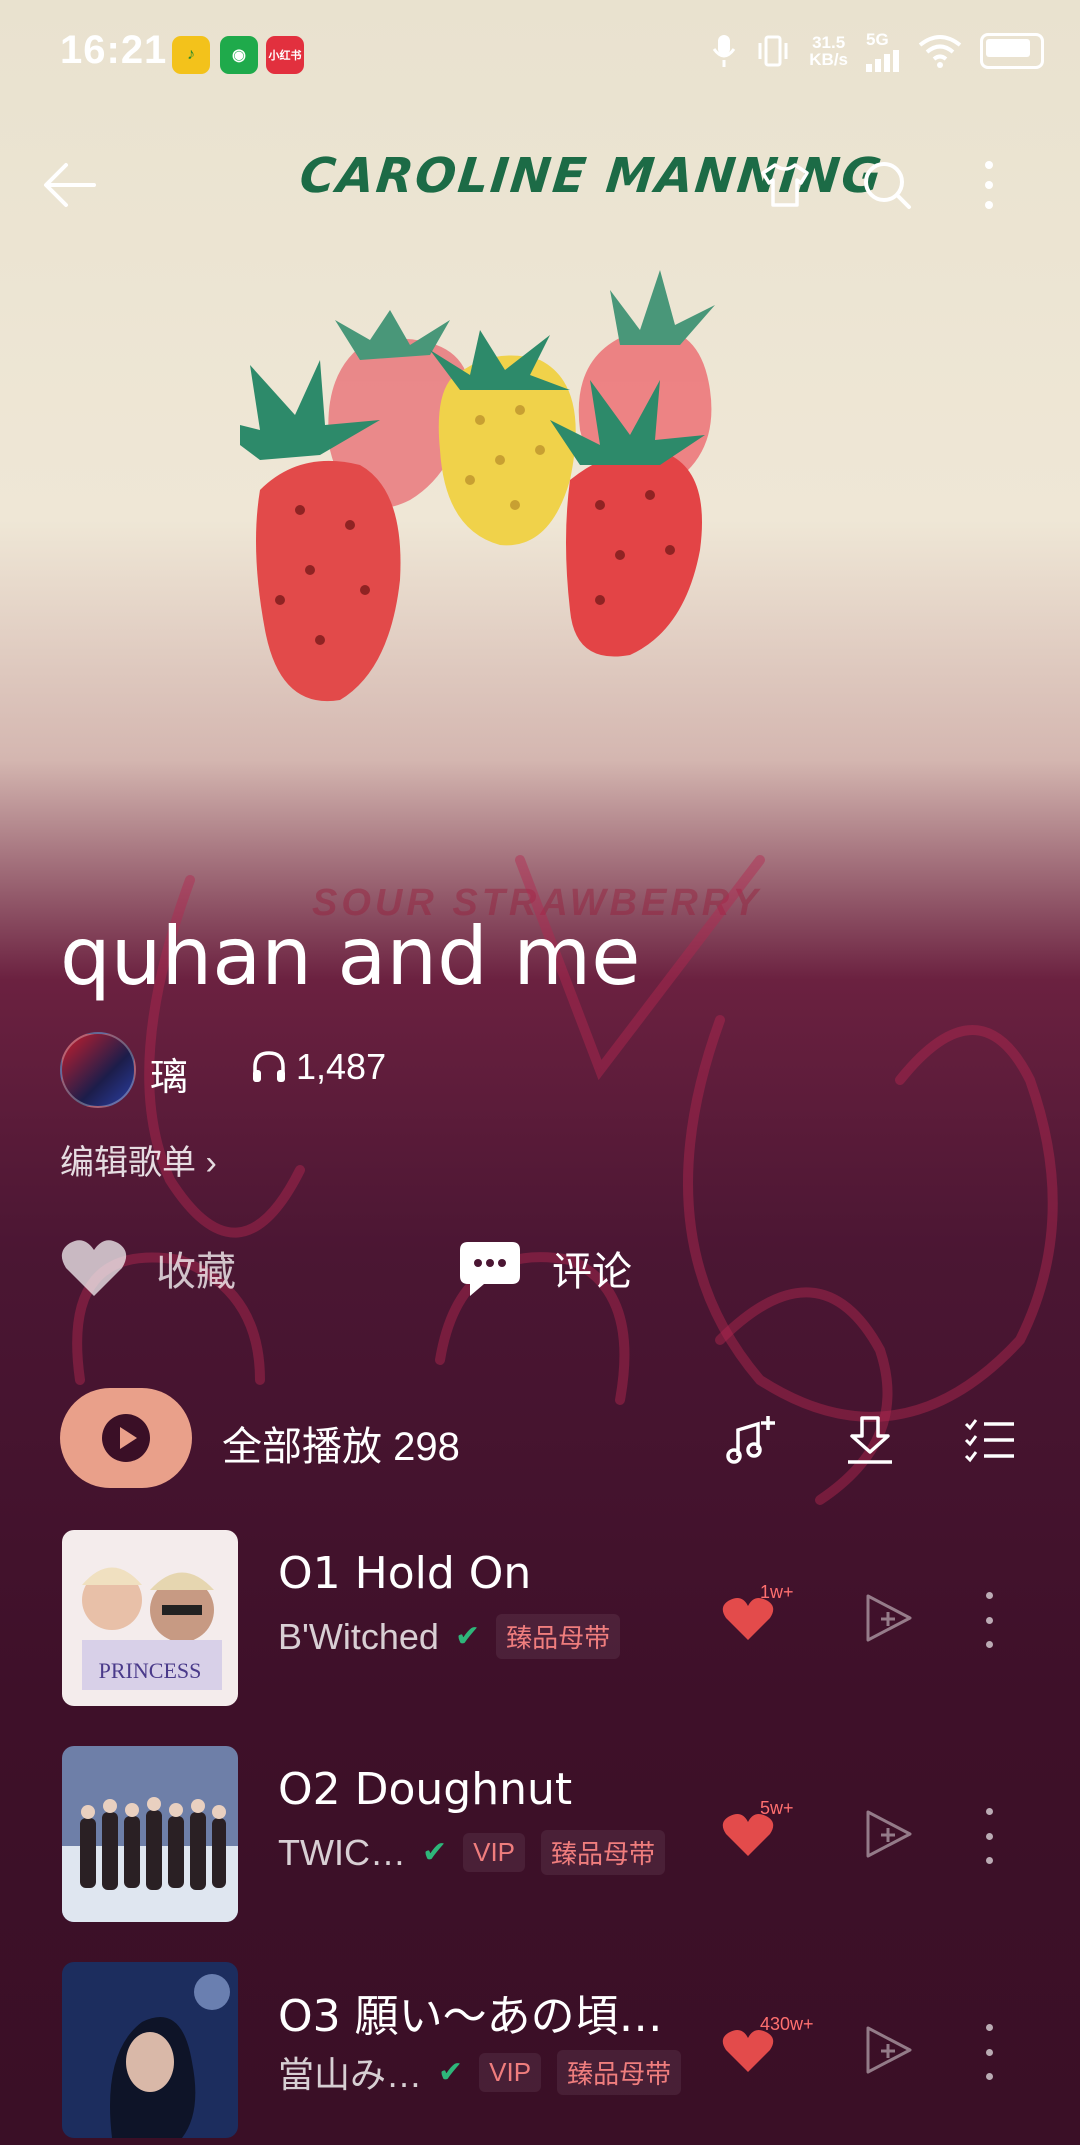 Image resolution: width=1080 pixels, height=2145 pixels. I want to click on song-thumbnail: PRINCESS, so click(150, 1618).